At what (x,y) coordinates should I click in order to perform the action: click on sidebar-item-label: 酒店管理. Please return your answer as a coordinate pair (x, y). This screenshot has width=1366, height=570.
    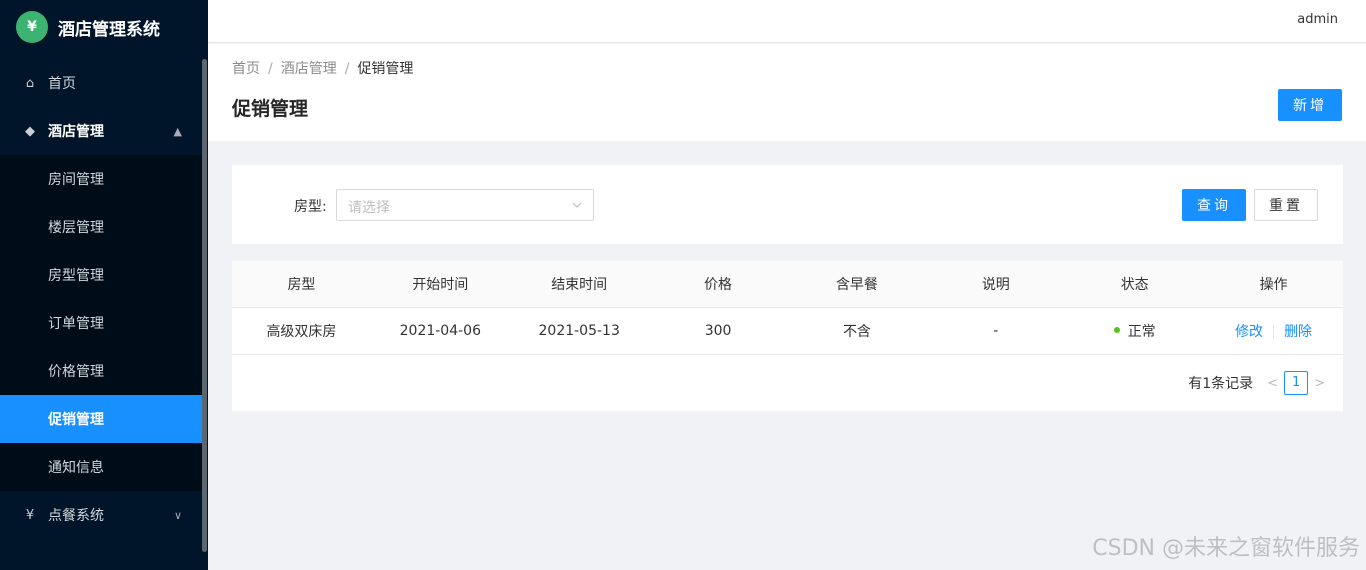
    Looking at the image, I should click on (76, 132).